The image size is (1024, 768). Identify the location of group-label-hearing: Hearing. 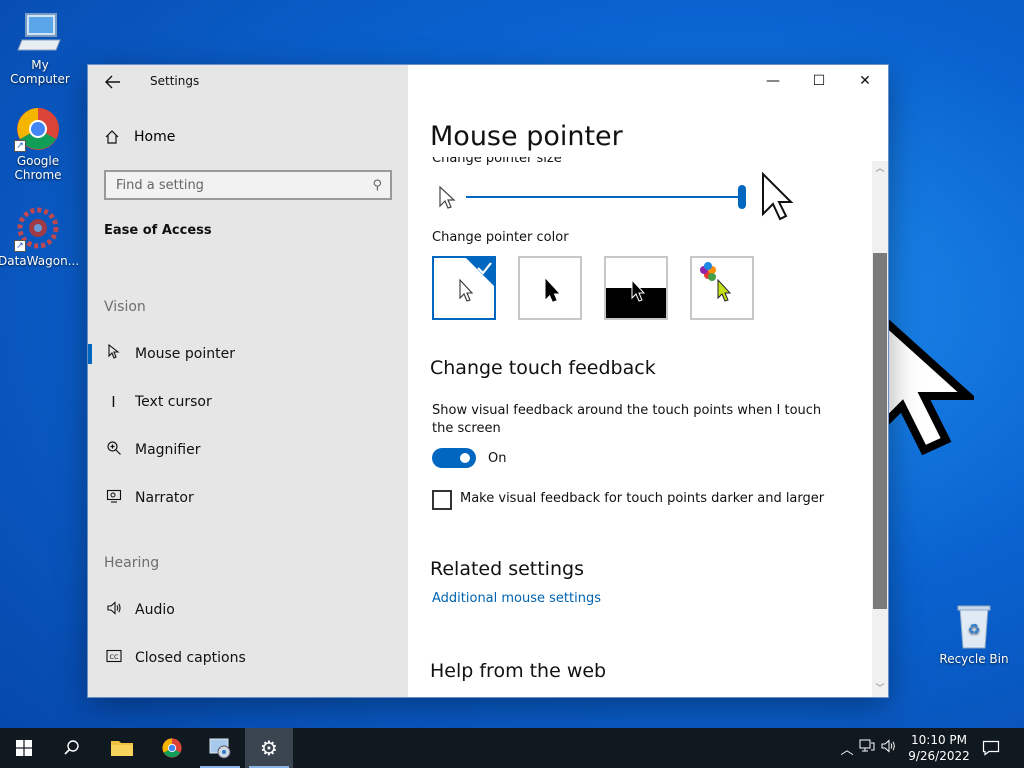
(132, 563).